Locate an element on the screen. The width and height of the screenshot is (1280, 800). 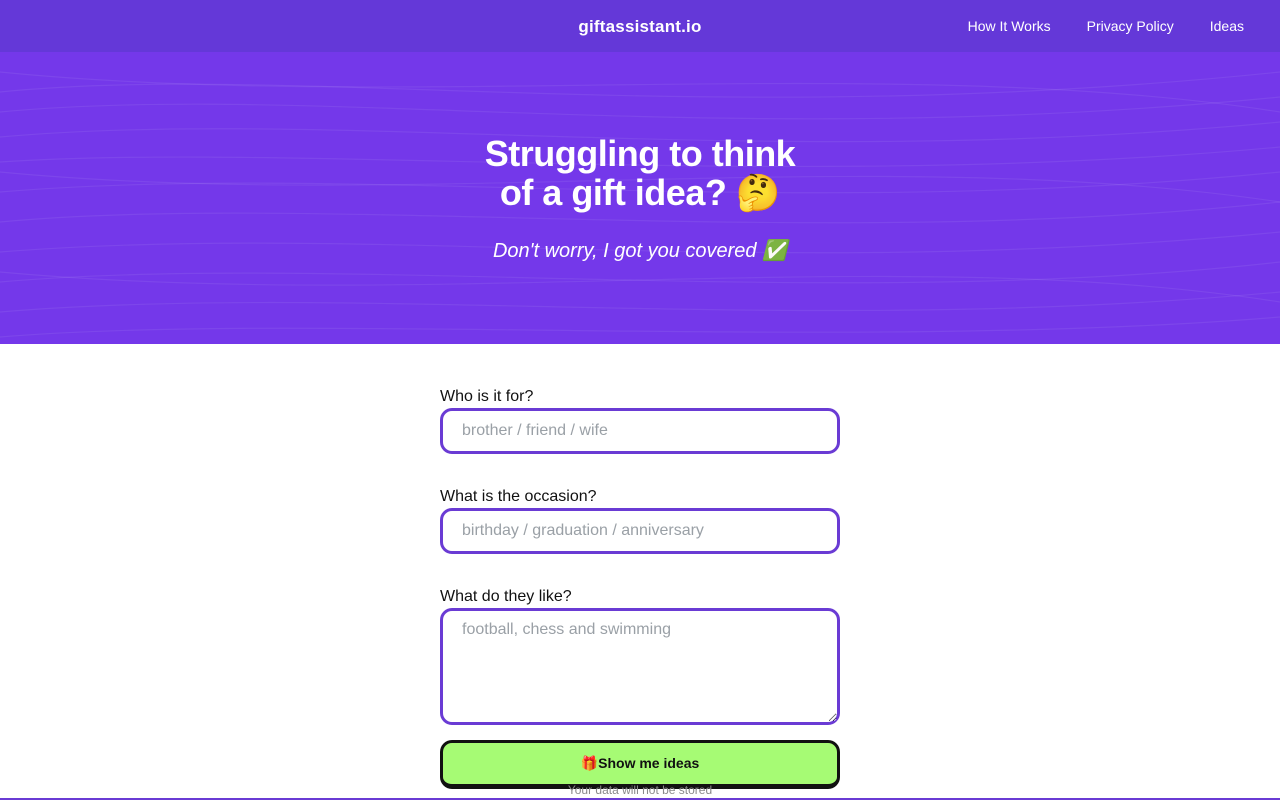
nav-links: How It Works Privacy Policy Ideas is located at coordinates (1106, 26).